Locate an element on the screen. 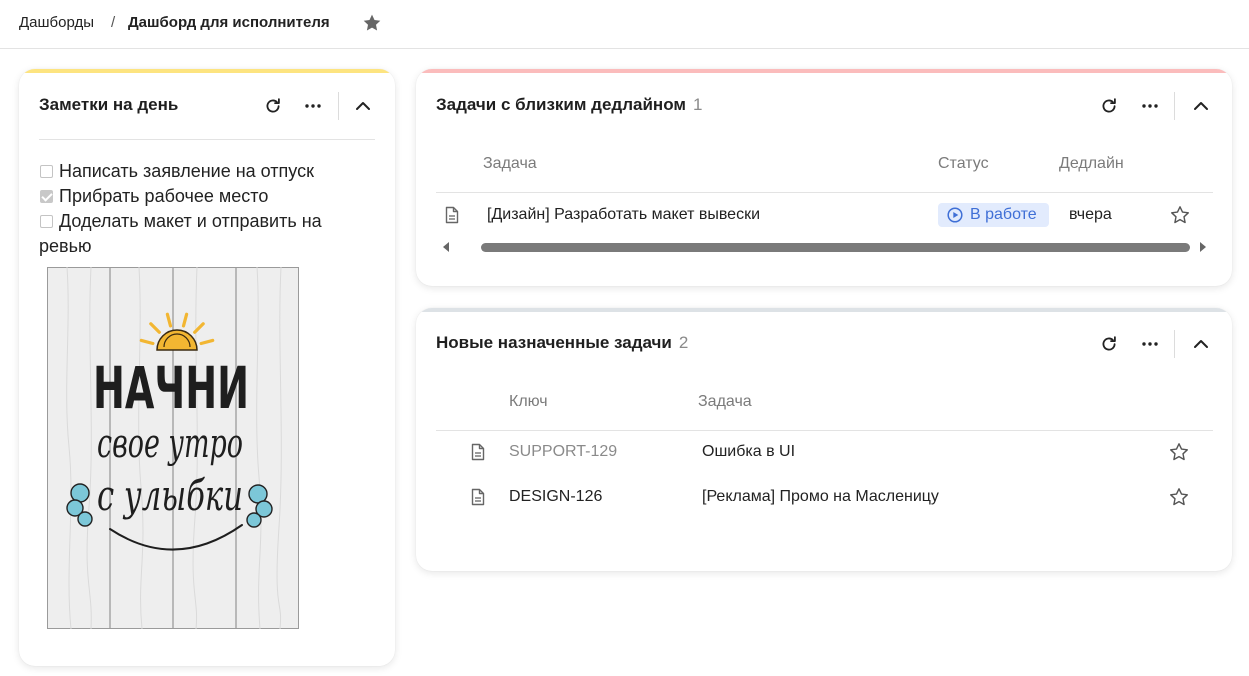 The height and width of the screenshot is (676, 1249). checklist-item-label: Написать заявление на отпуск is located at coordinates (186, 171).